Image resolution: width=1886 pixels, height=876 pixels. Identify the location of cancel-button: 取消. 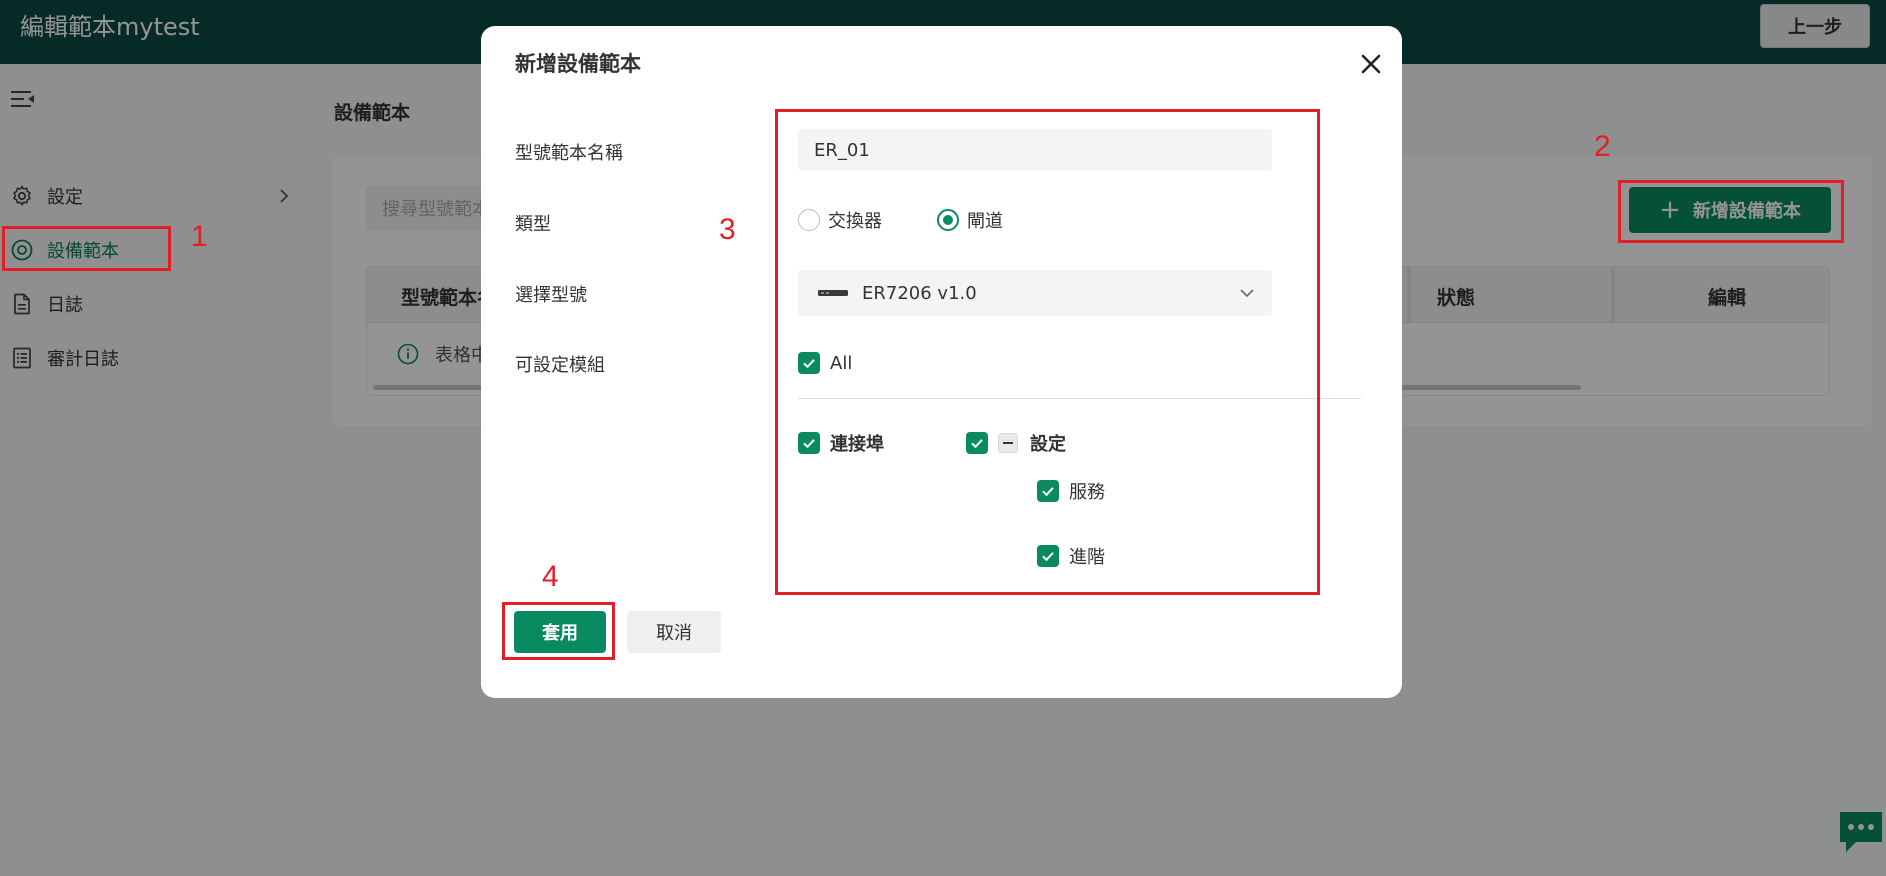
(674, 632).